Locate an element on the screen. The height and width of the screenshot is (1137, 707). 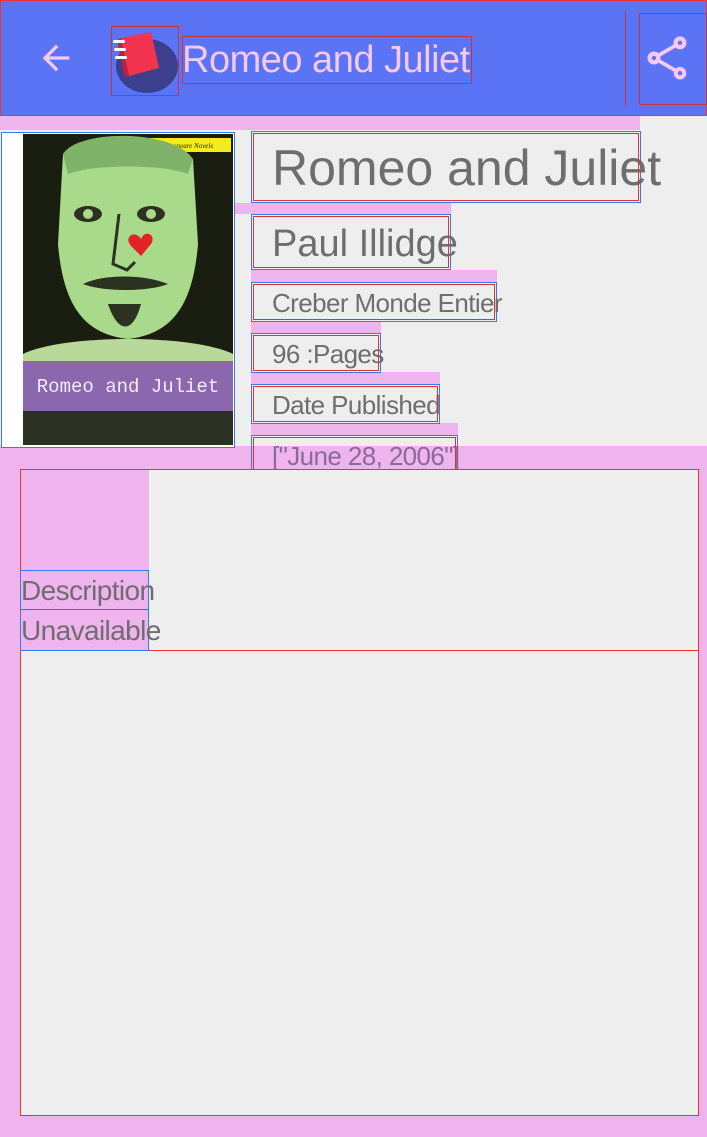
app-bar: Romeo and Juliet is located at coordinates (353, 58).